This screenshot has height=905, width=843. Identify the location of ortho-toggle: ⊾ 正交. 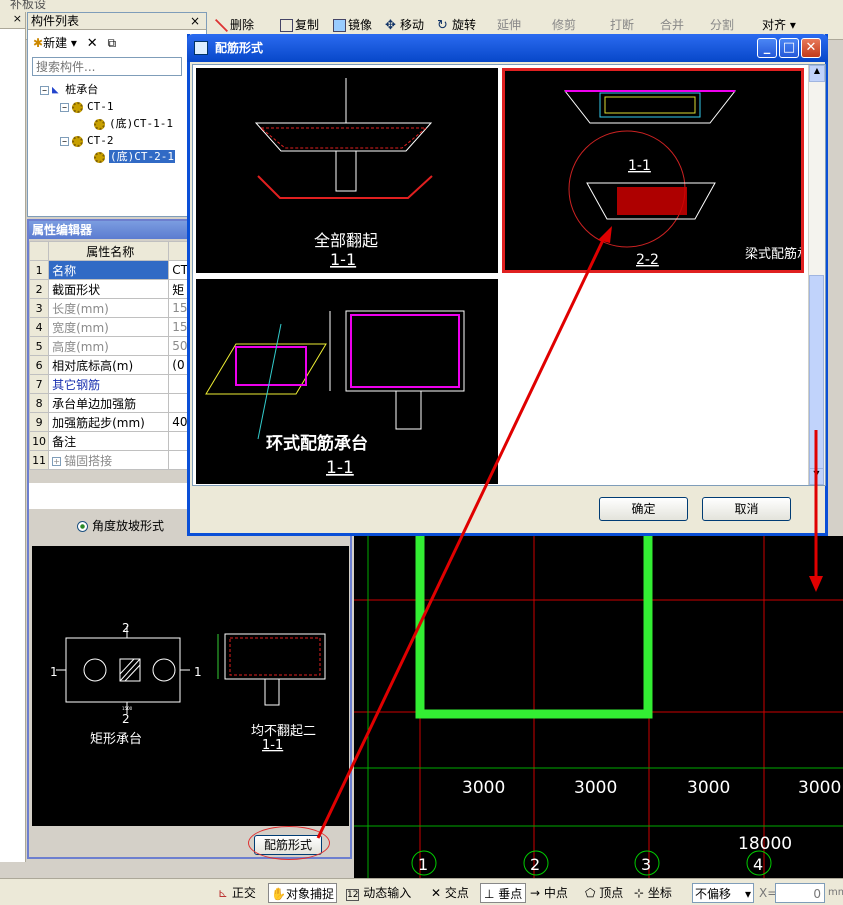
(237, 893).